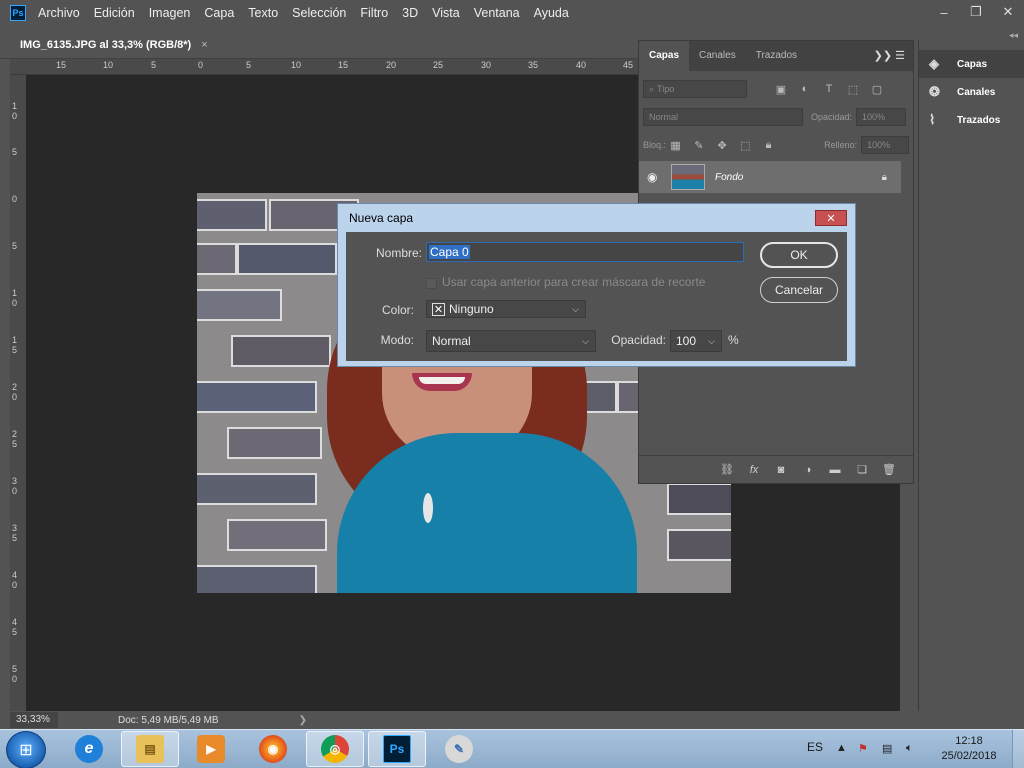 Image resolution: width=1024 pixels, height=768 pixels. Describe the element at coordinates (410, 13) in the screenshot. I see `menu-3d: 3D` at that location.